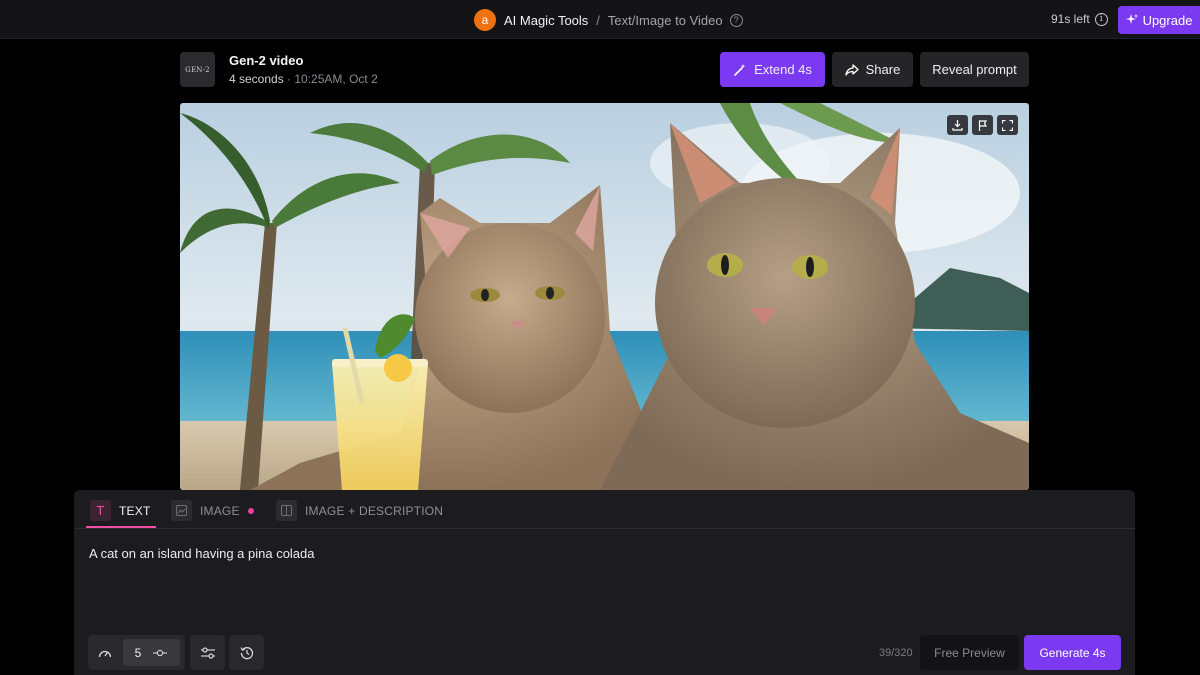  I want to click on history-button, so click(246, 652).